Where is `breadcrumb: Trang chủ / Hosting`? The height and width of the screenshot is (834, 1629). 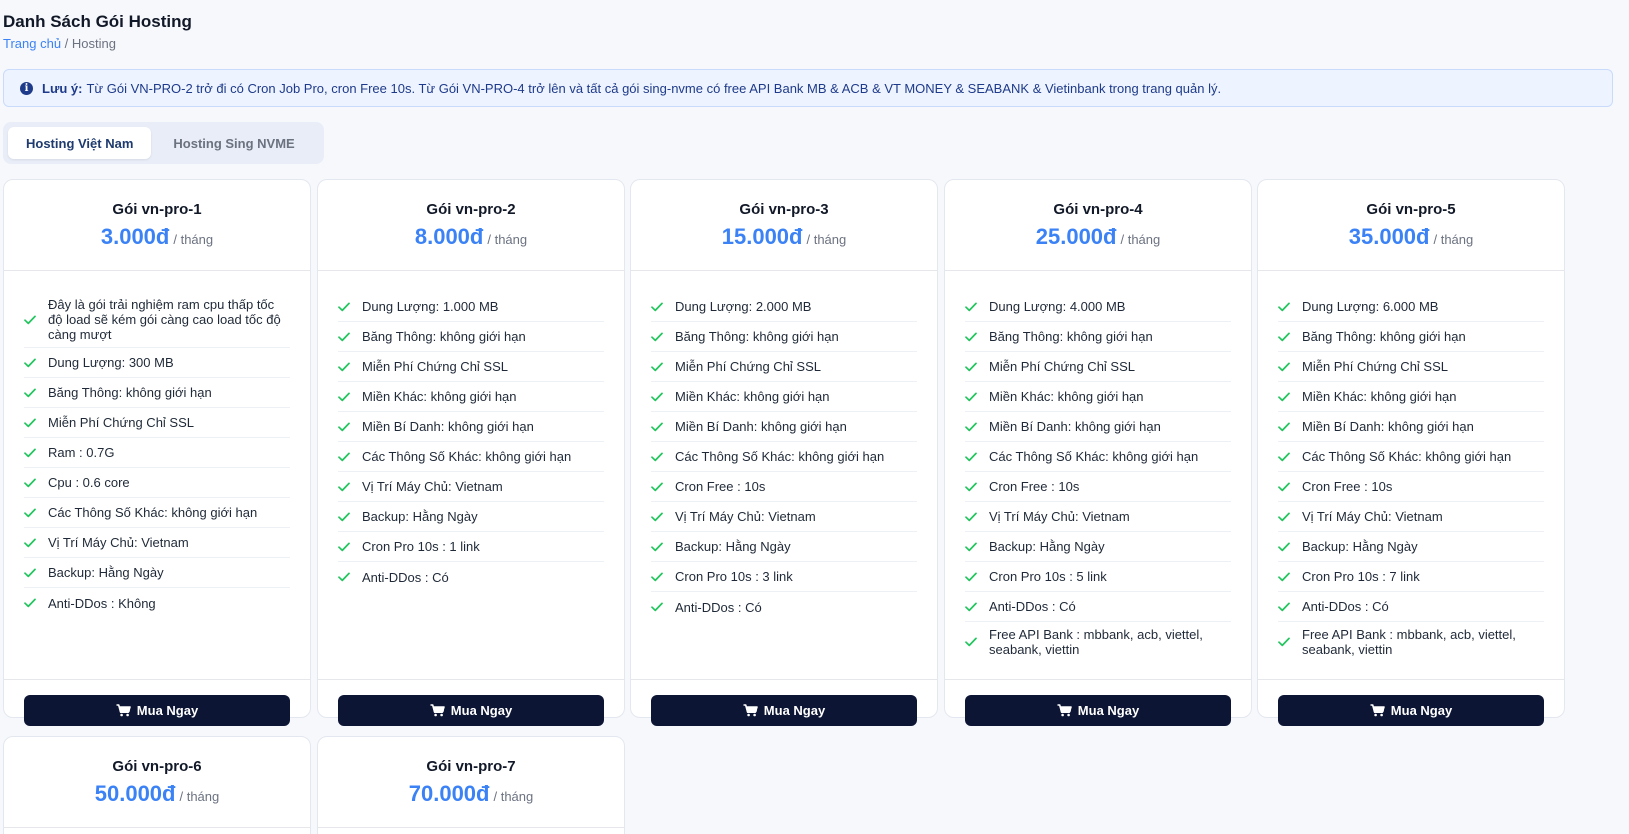
breadcrumb: Trang chủ / Hosting is located at coordinates (59, 43).